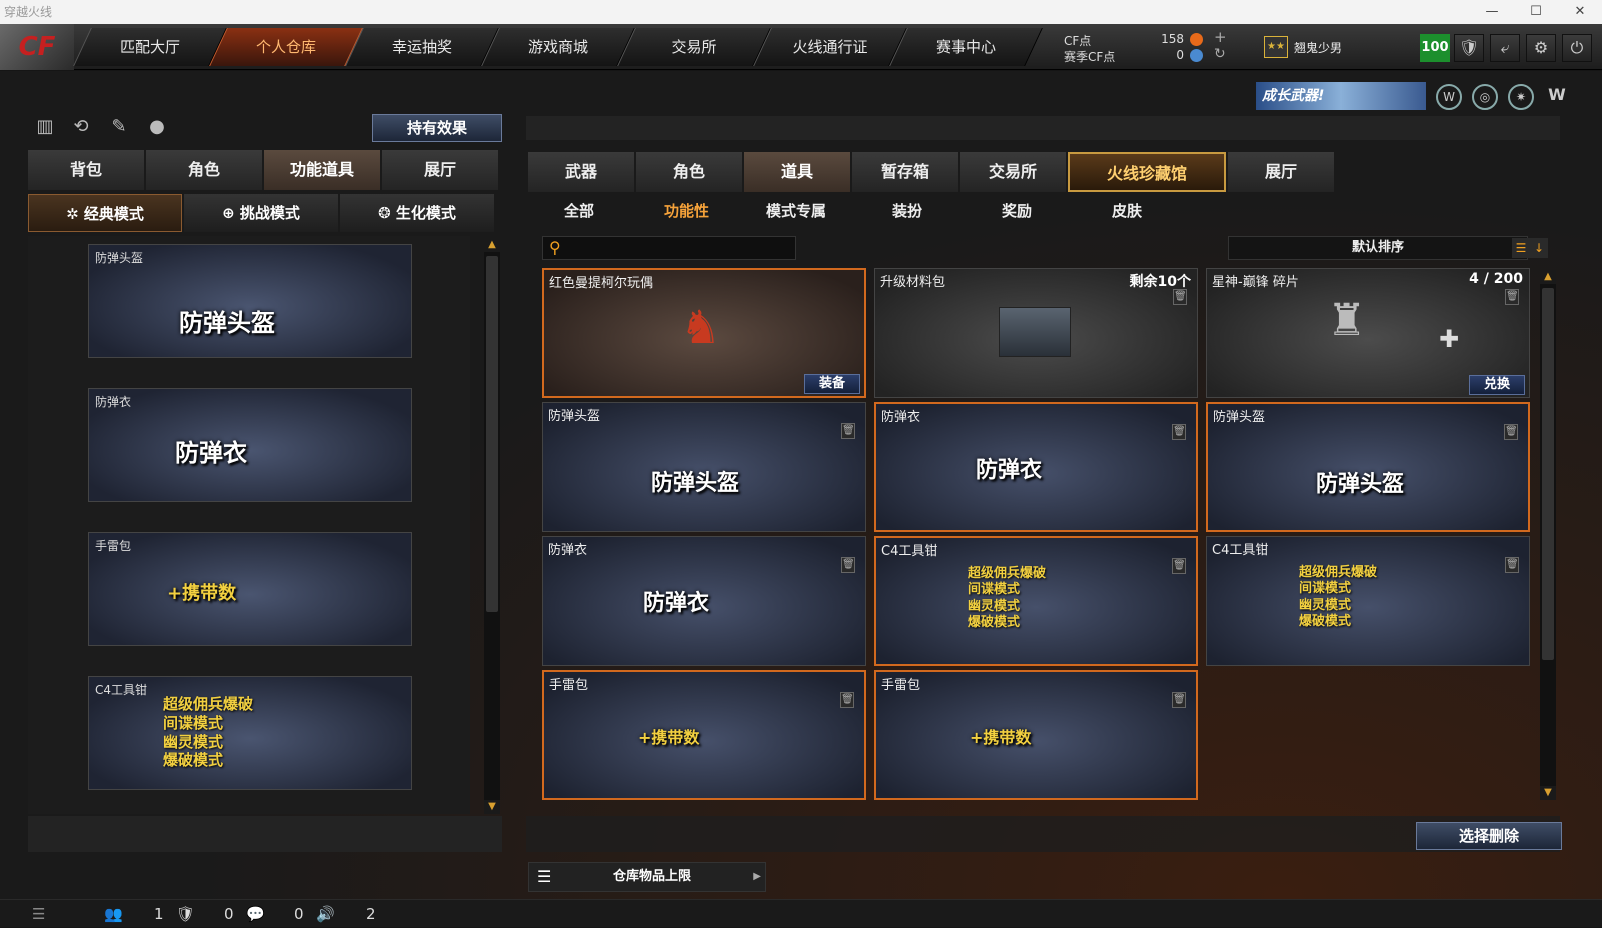 Image resolution: width=1602 pixels, height=928 pixels. Describe the element at coordinates (204, 170) in the screenshot. I see `tab-character: 角色` at that location.